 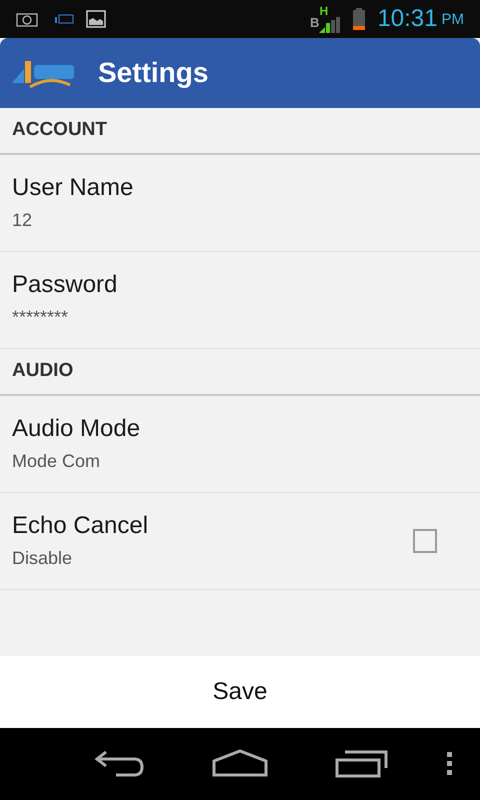 I want to click on app-notification-icon, so click(x=64, y=19).